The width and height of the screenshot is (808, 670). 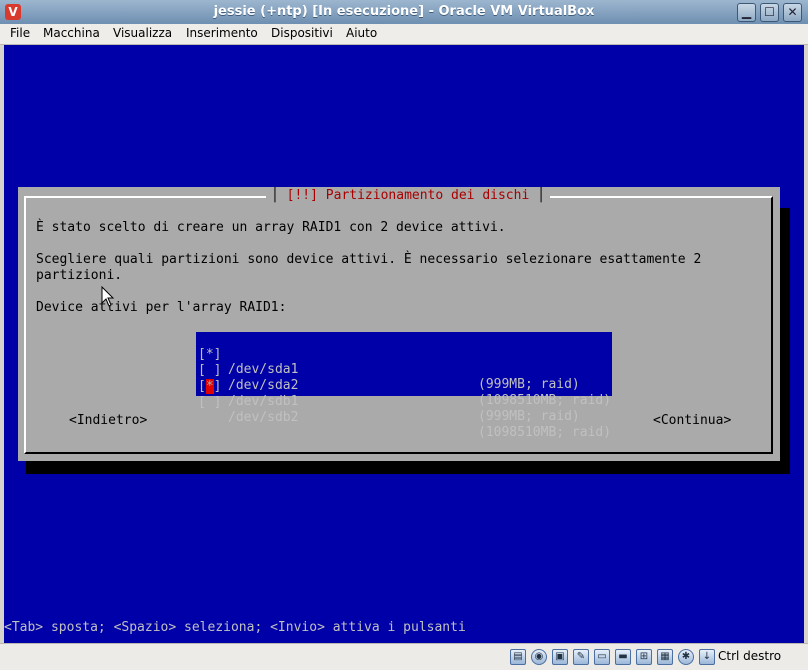 I want to click on menu-inserimento: Inserimento, so click(x=222, y=33).